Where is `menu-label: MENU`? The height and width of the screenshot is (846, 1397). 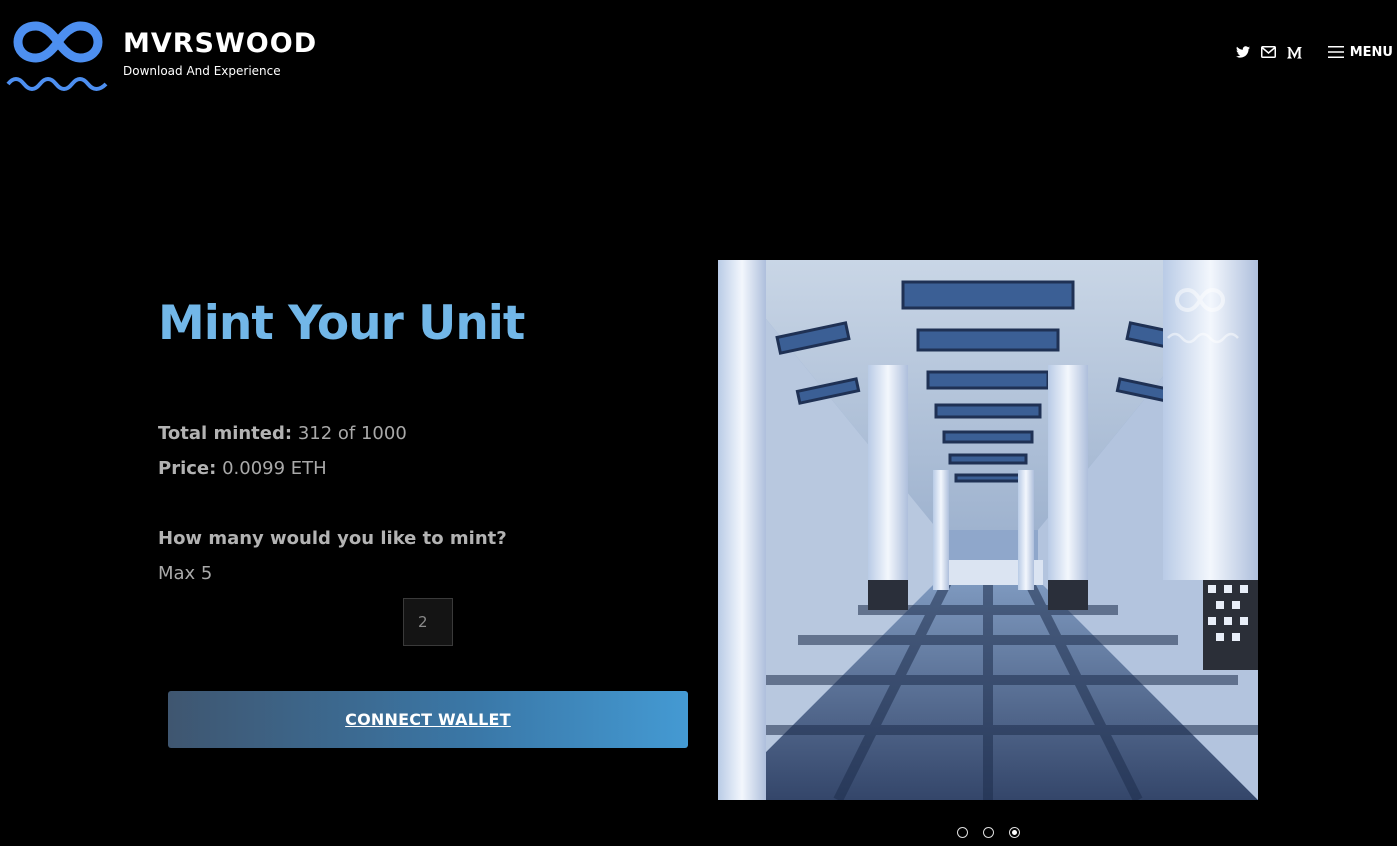 menu-label: MENU is located at coordinates (1371, 52).